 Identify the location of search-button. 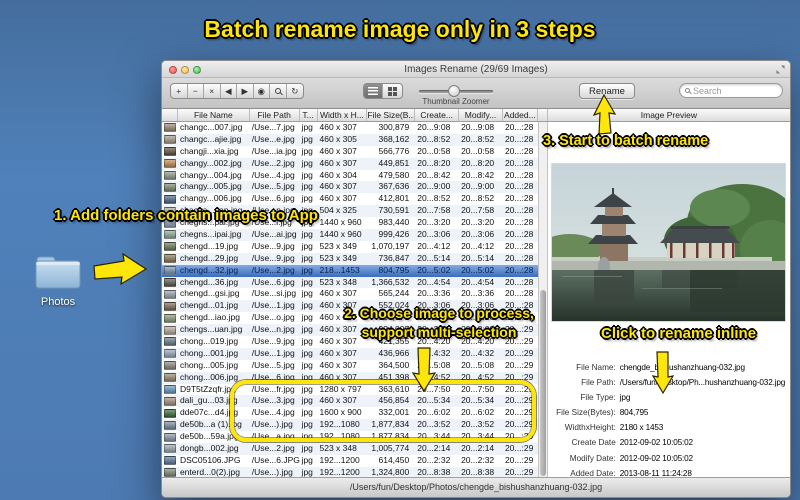
(278, 91).